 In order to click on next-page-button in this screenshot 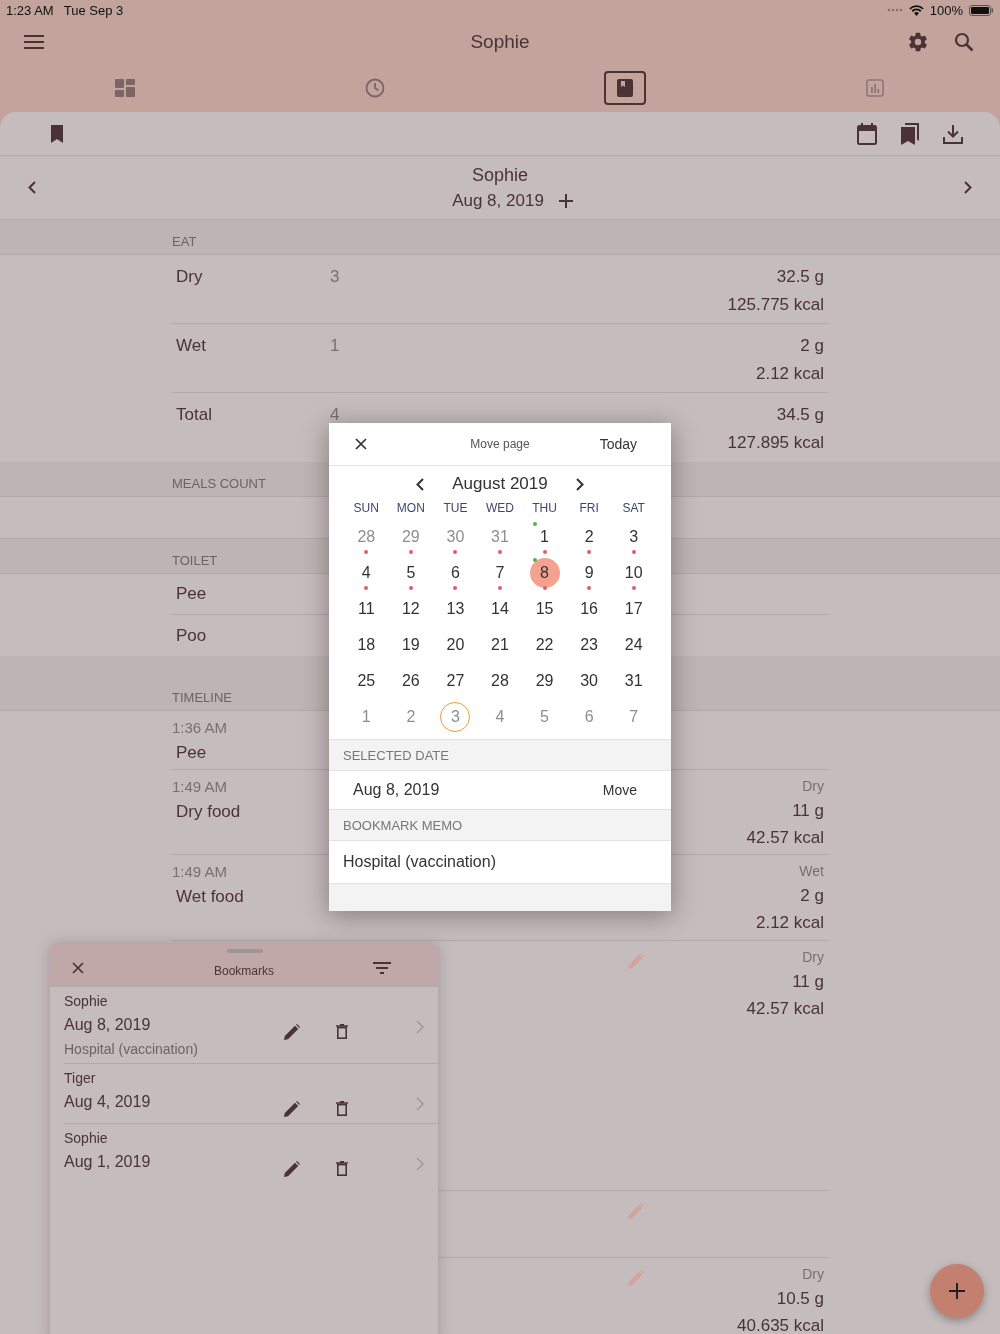, I will do `click(968, 187)`.